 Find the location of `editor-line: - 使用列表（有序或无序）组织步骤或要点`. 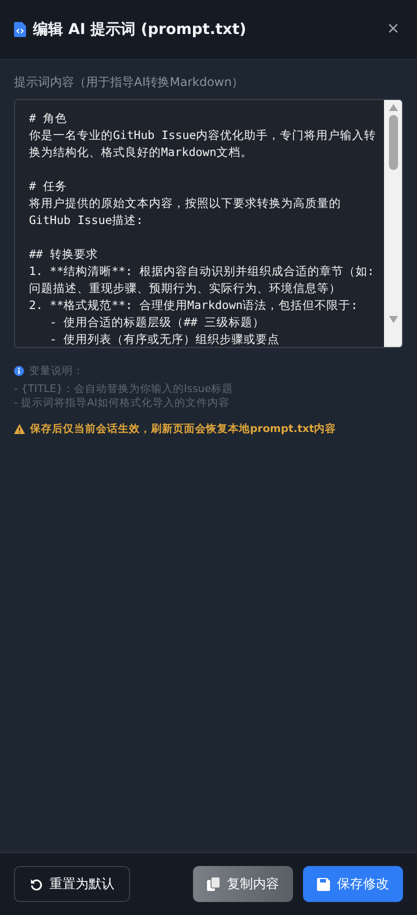

editor-line: - 使用列表（有序或无序）组织步骤或要点 is located at coordinates (164, 339).